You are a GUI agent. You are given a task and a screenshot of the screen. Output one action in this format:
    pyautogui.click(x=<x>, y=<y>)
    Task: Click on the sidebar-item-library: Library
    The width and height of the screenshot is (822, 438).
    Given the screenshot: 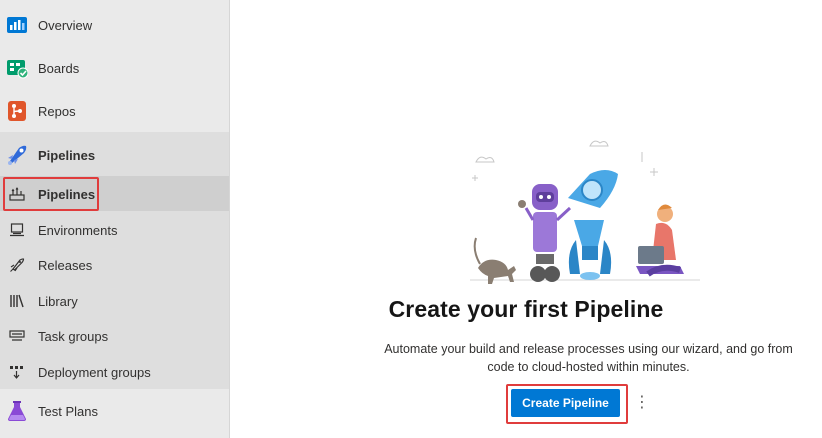 What is the action you would take?
    pyautogui.click(x=114, y=301)
    